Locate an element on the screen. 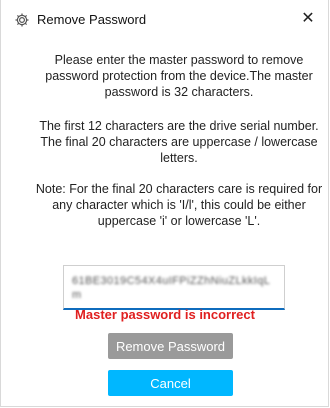 This screenshot has width=330, height=408. password-value: 61BE3019C54X4uIFPiZZhNiuZLkkIqLm is located at coordinates (171, 288).